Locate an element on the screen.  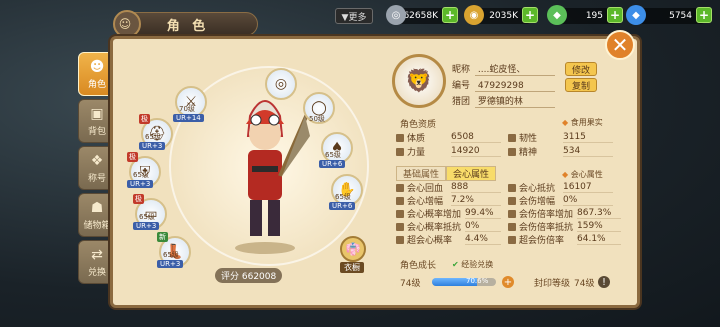
stat-row: 超会心概率 4.4% is located at coordinates (448, 240).